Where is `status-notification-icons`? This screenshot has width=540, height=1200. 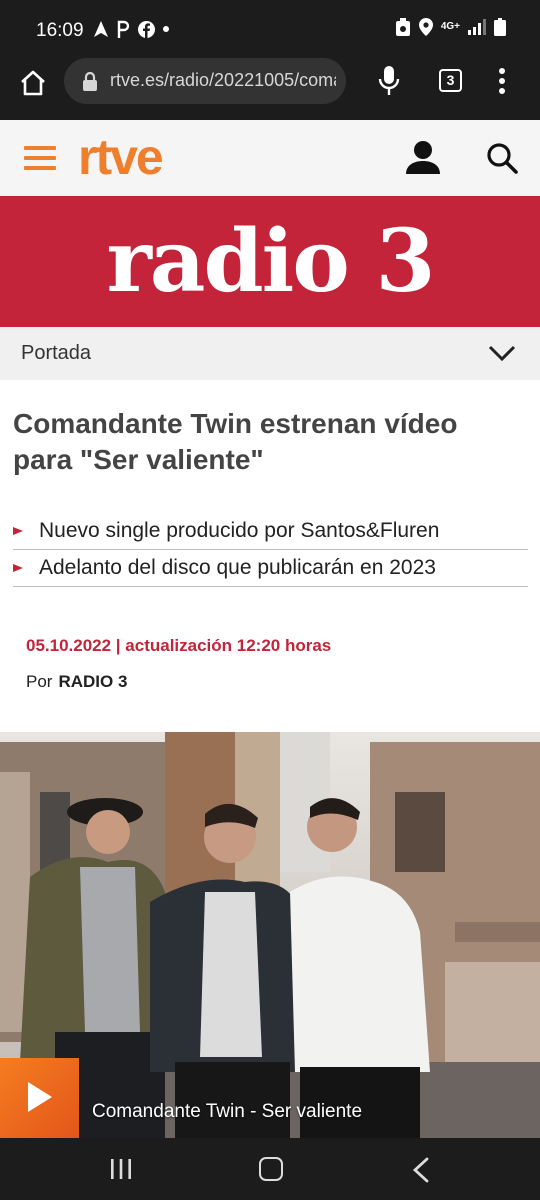 status-notification-icons is located at coordinates (131, 29).